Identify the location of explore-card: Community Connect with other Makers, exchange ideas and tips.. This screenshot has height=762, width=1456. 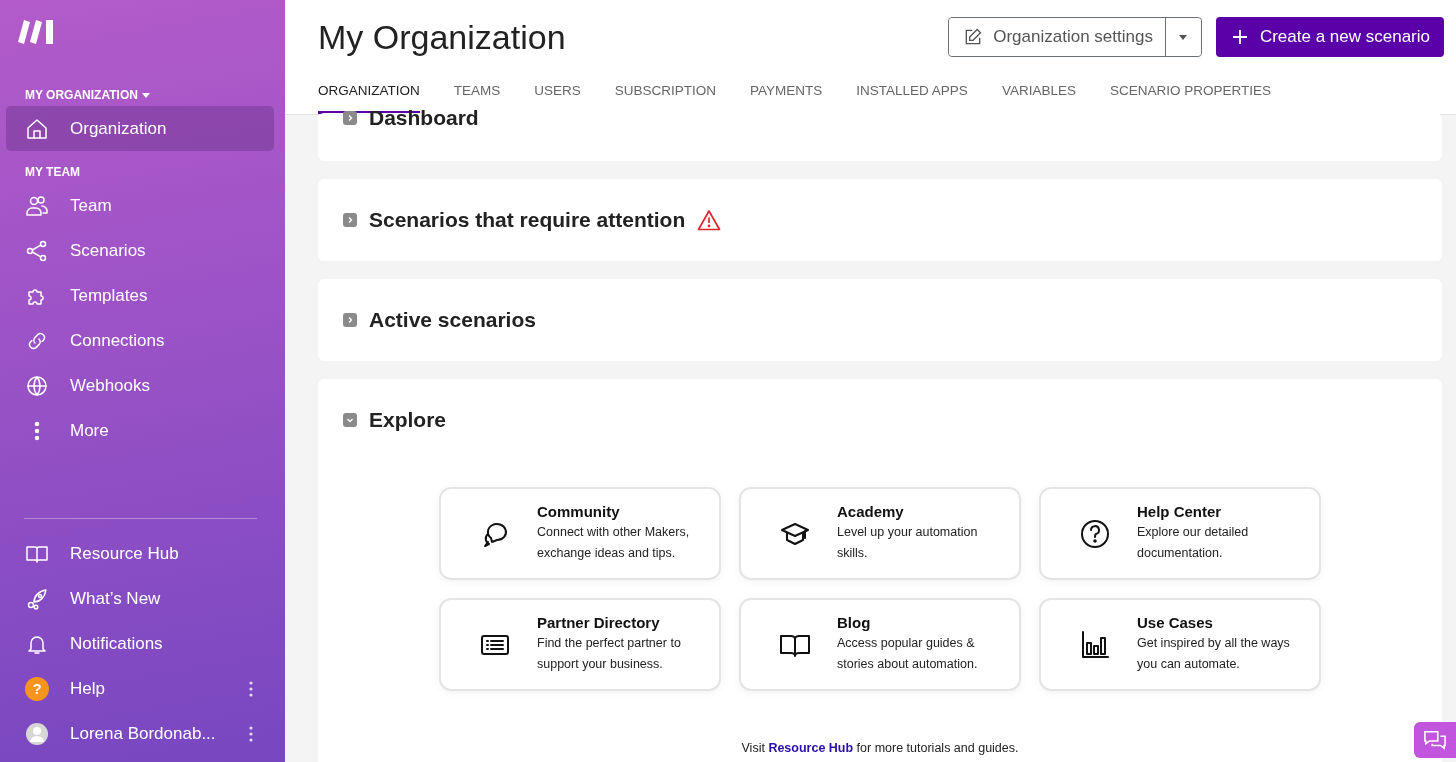
(580, 533).